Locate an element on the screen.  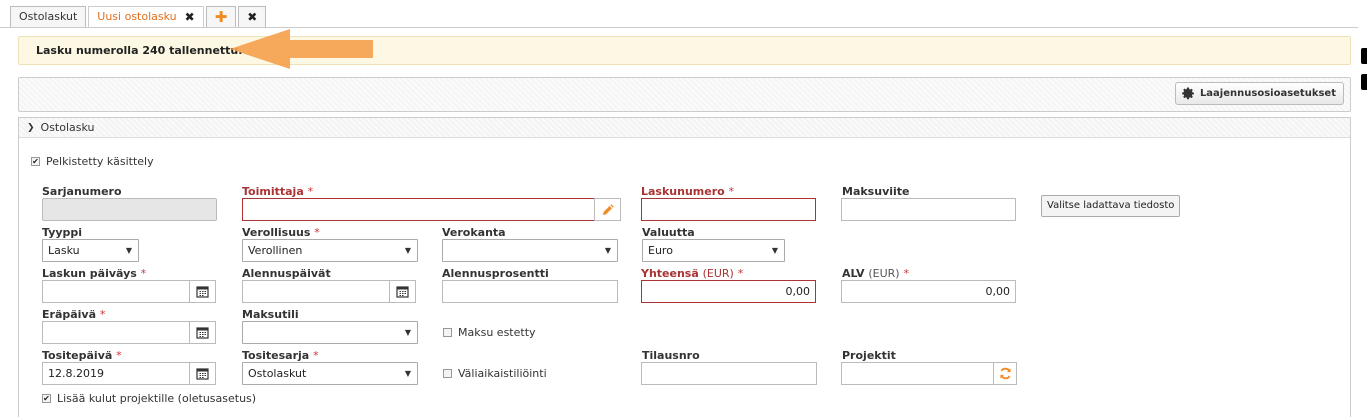
alennusprosentti-field is located at coordinates (530, 291).